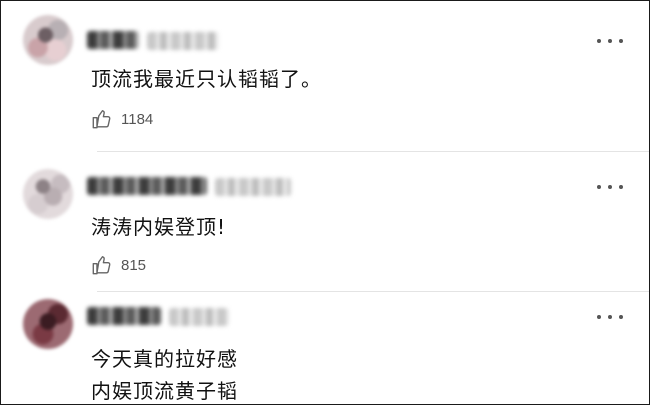 This screenshot has width=650, height=405. What do you see at coordinates (164, 359) in the screenshot?
I see `comment-text-line-1: 今天真的拉好感` at bounding box center [164, 359].